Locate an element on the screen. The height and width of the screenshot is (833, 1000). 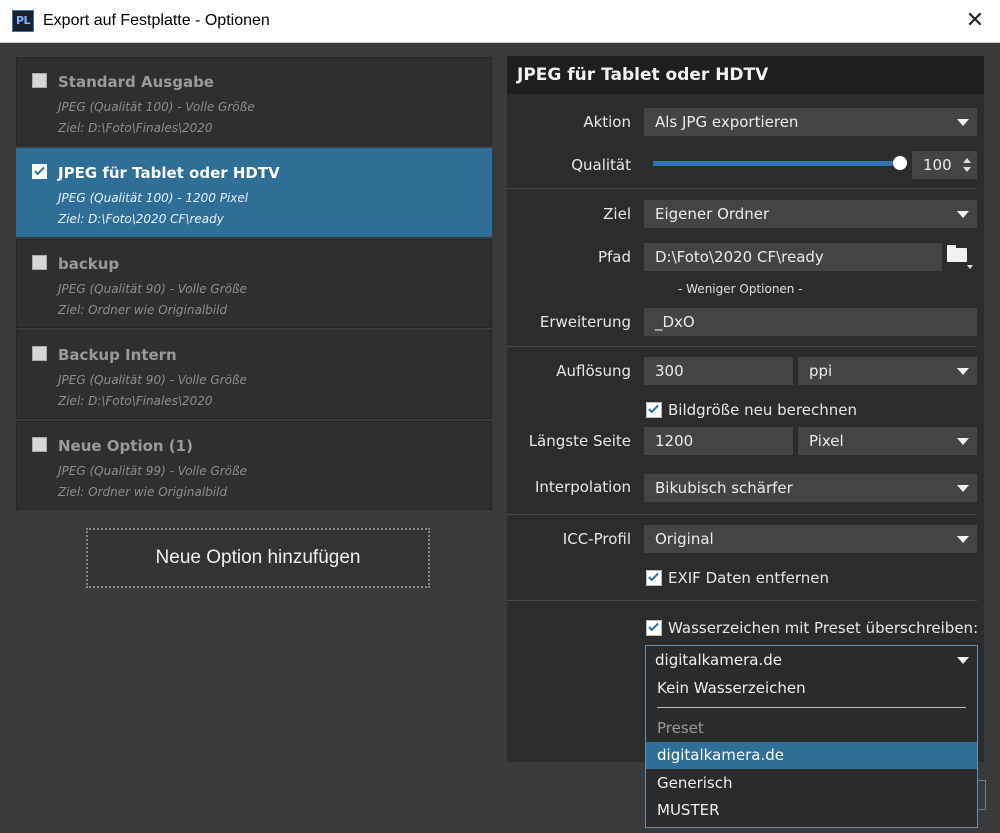
exif-checkbox is located at coordinates (654, 578).